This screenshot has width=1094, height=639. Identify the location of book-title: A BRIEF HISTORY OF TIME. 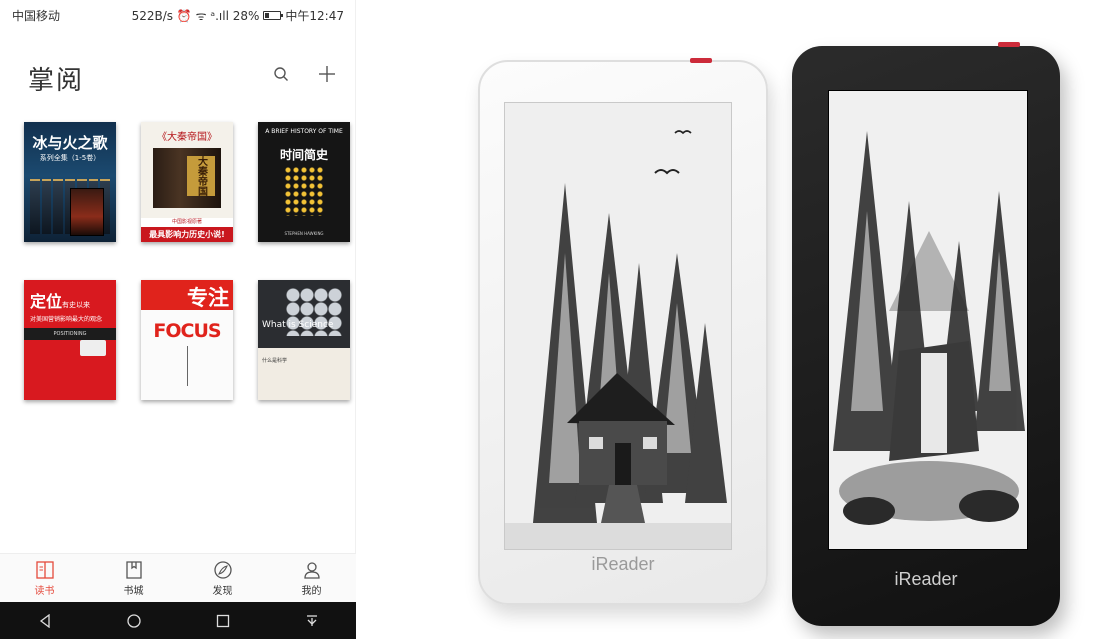
(304, 131).